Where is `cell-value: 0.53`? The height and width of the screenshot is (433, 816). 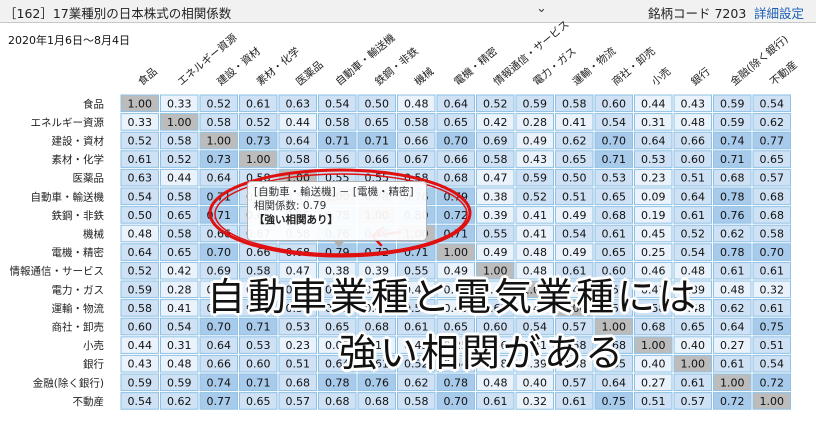 cell-value: 0.53 is located at coordinates (298, 327).